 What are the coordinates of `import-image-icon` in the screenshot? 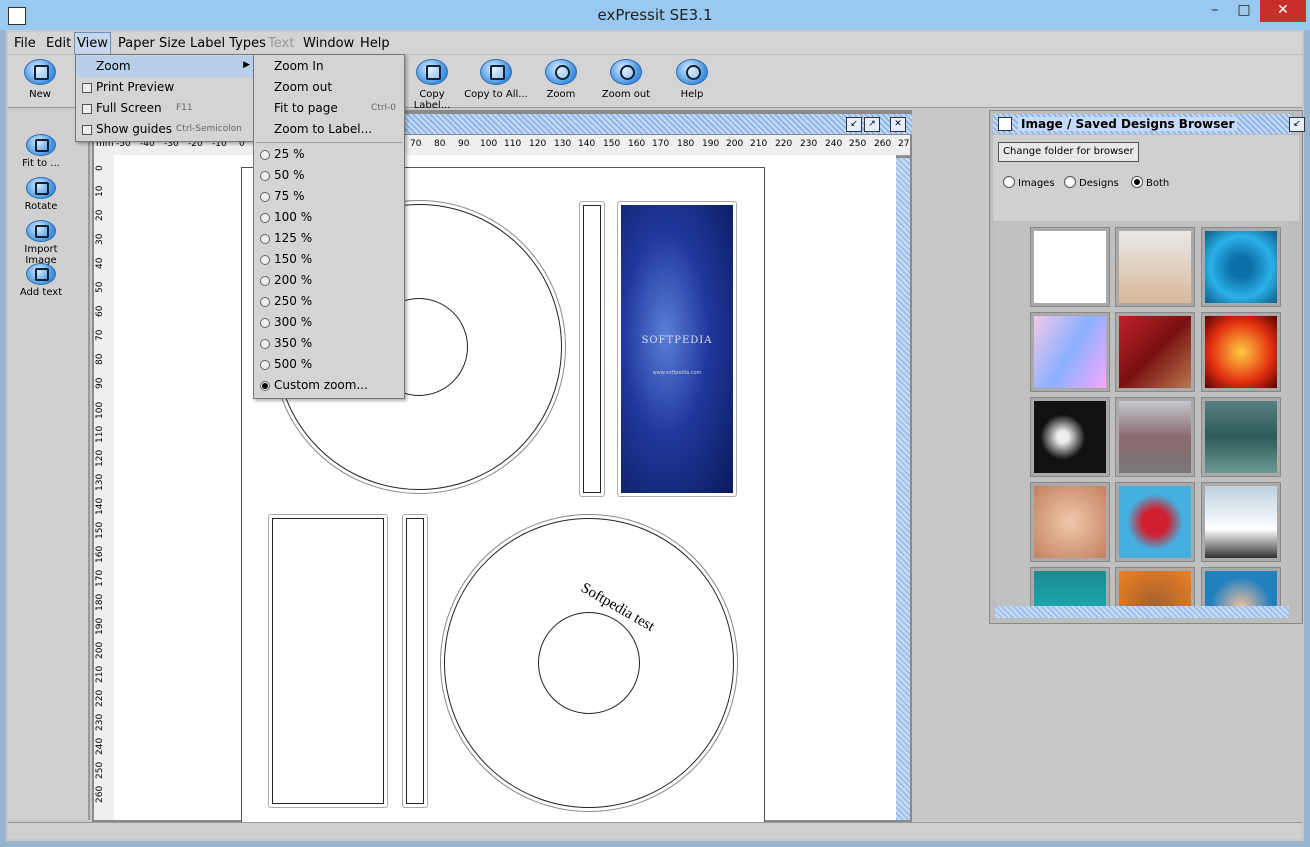 It's located at (41, 231).